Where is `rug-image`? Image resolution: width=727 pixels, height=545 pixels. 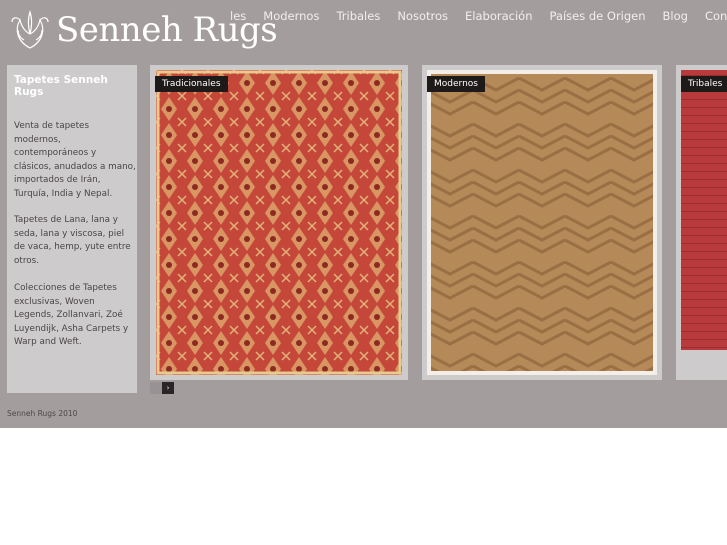
rug-image is located at coordinates (704, 210).